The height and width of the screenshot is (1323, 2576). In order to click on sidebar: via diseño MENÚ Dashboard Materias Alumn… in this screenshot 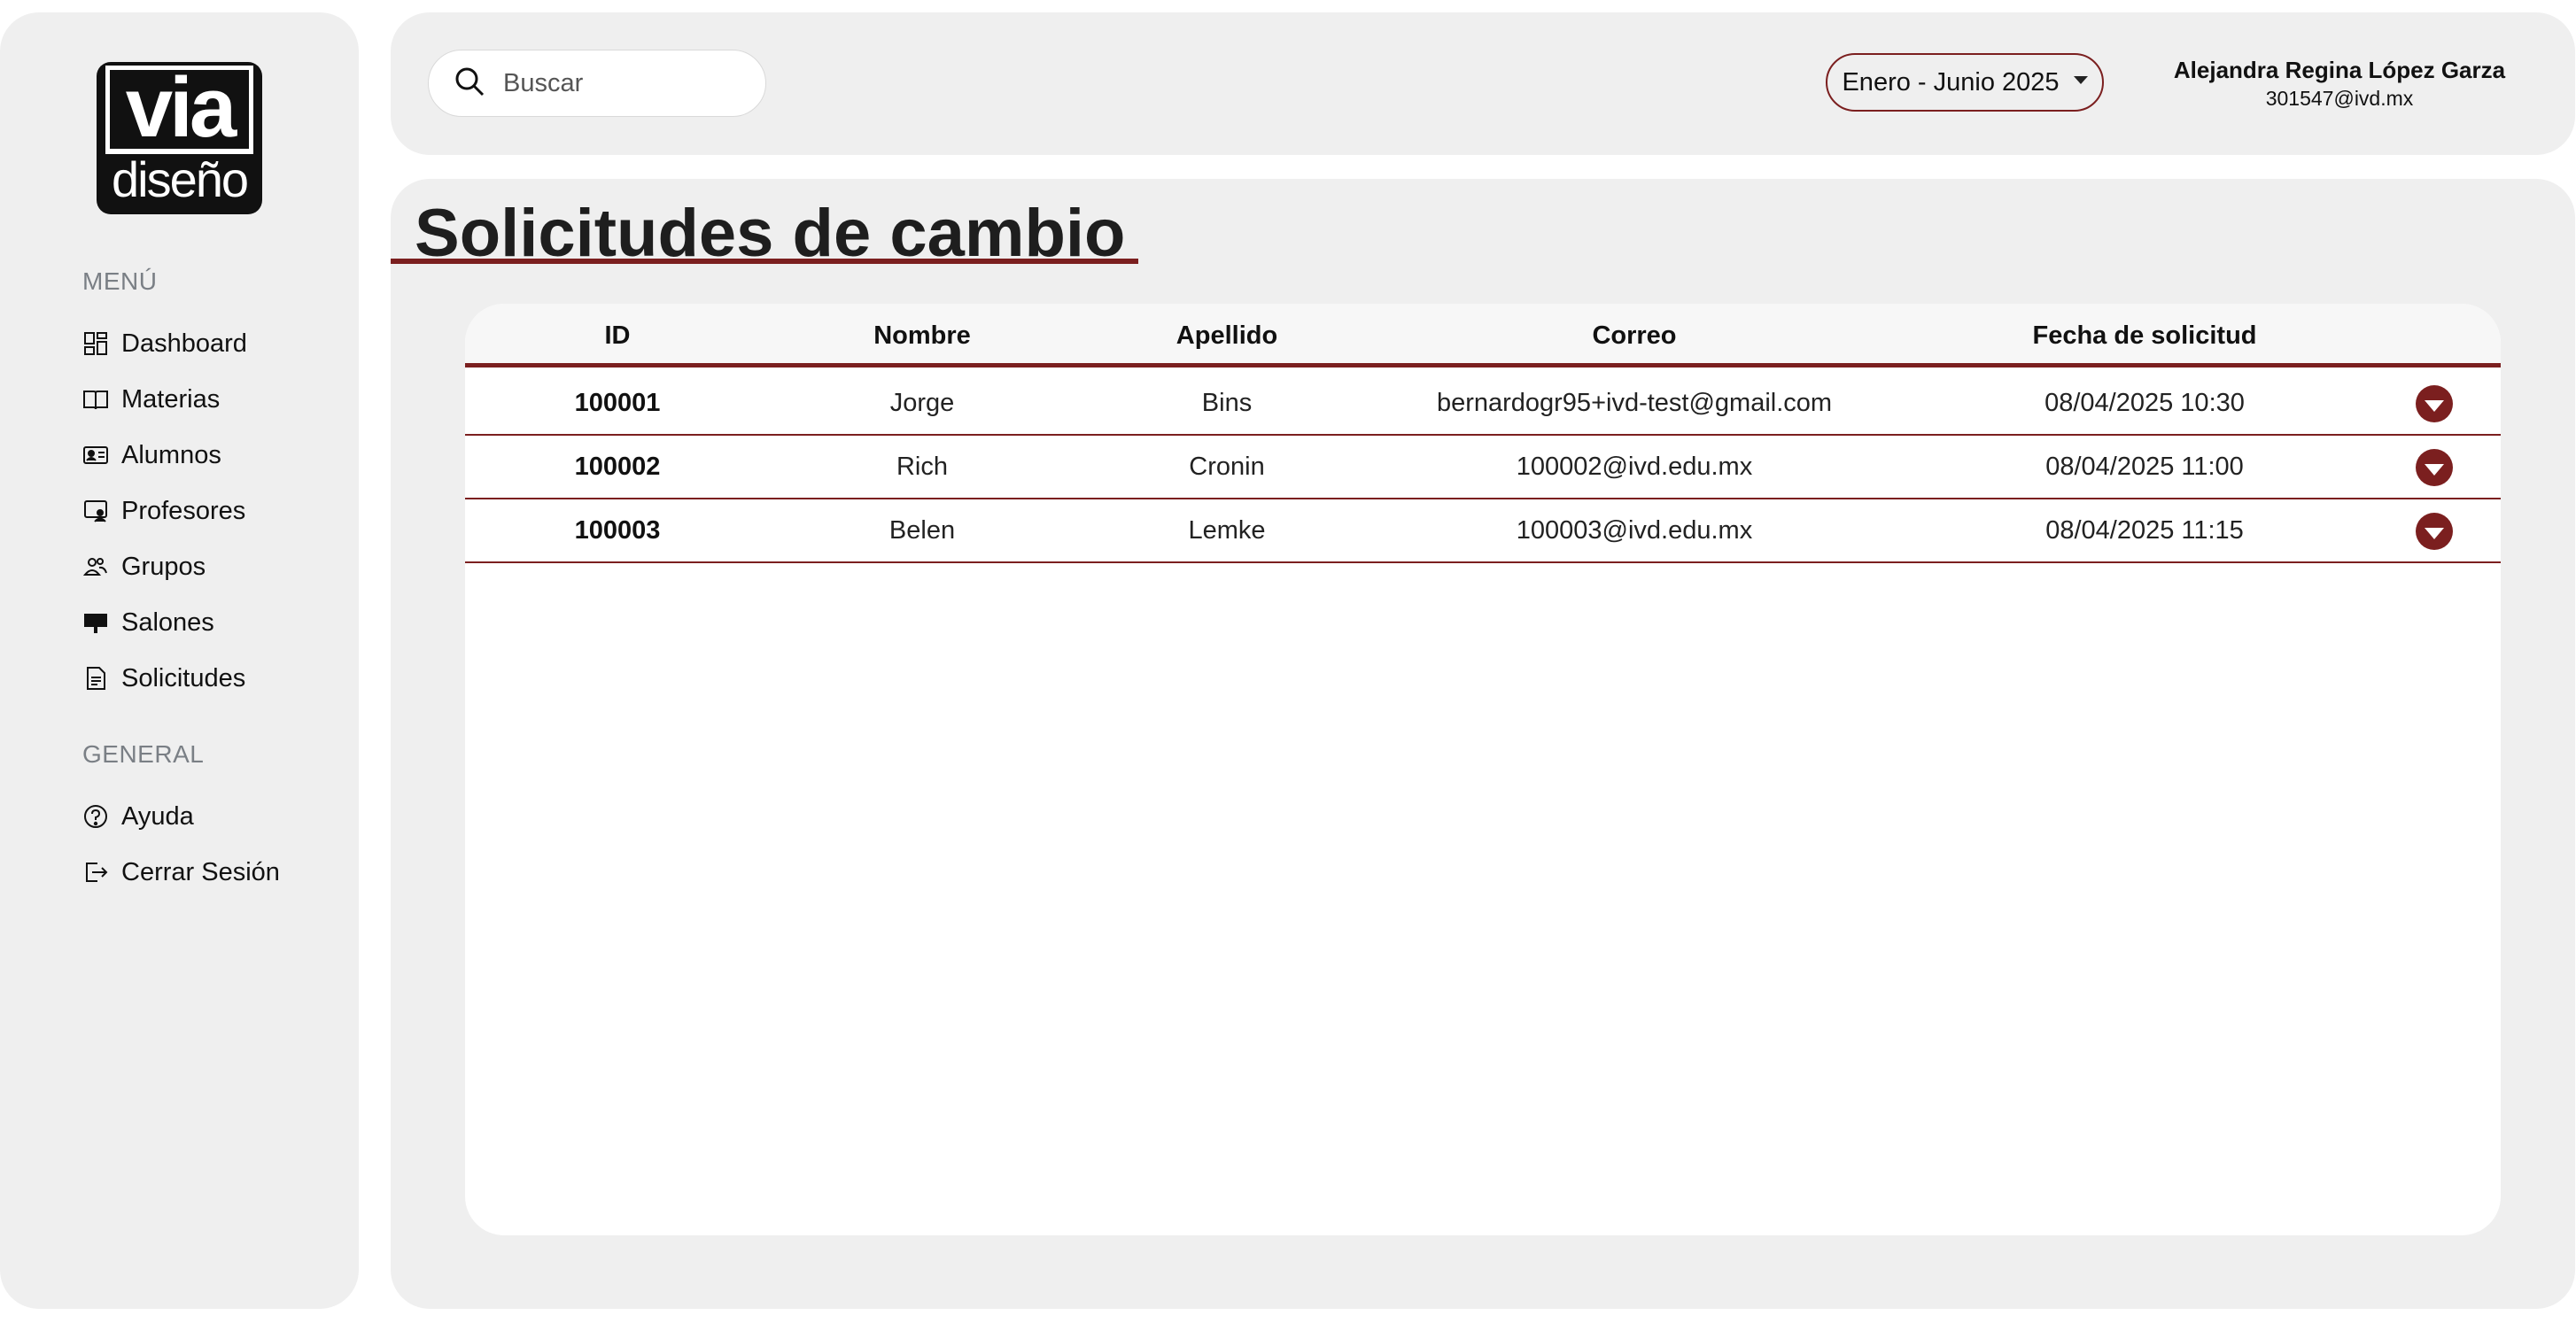, I will do `click(179, 660)`.